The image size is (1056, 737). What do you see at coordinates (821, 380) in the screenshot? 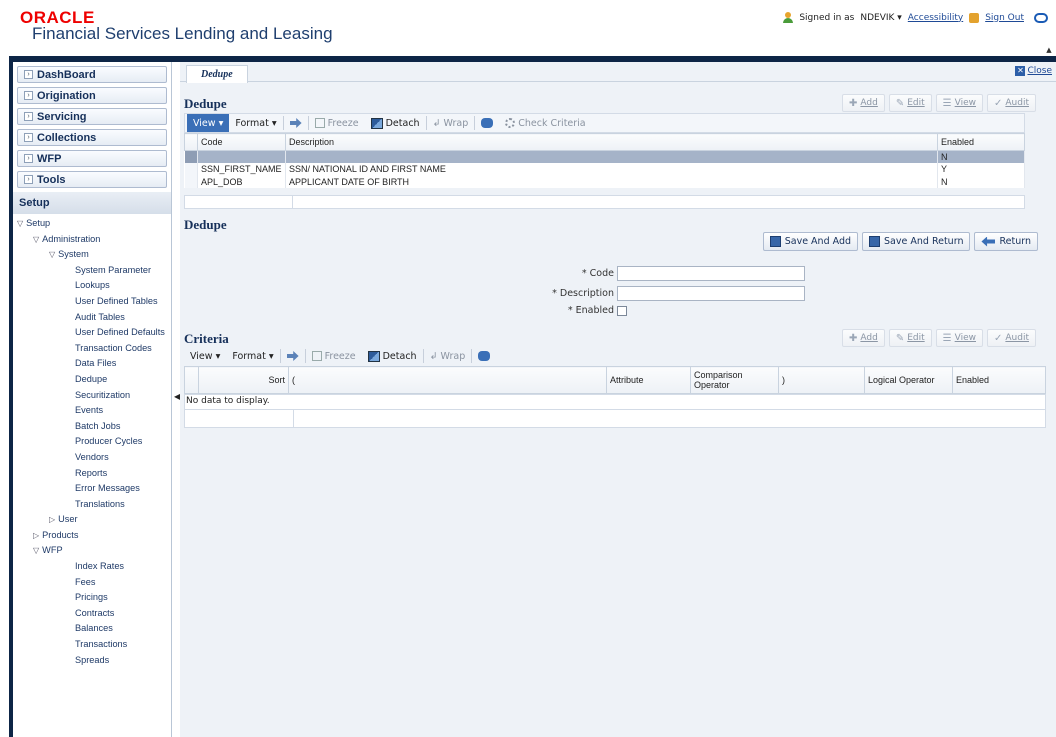
I see `column-header-close-paren: )` at bounding box center [821, 380].